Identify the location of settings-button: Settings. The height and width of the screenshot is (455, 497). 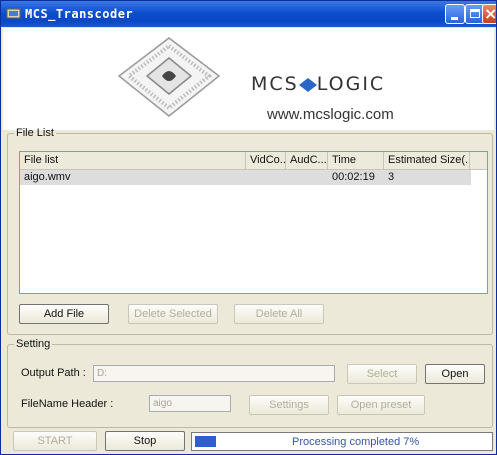
(289, 405).